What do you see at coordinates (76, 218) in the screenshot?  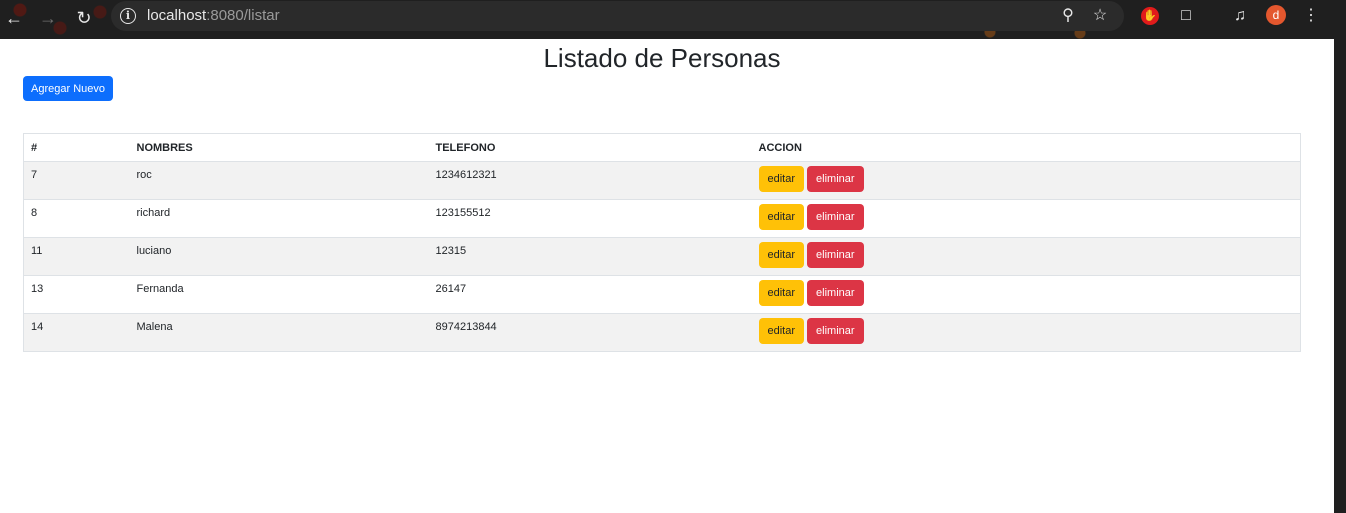 I see `cell-id: 8` at bounding box center [76, 218].